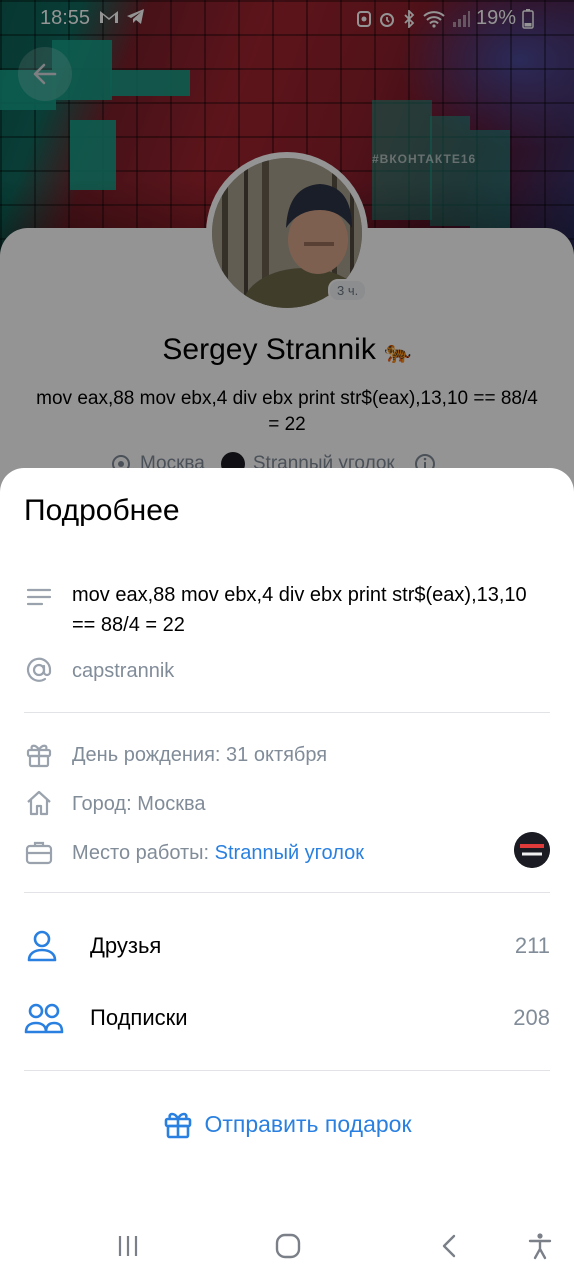 This screenshot has width=574, height=1280. I want to click on subscriptions-count: 208, so click(531, 1017).